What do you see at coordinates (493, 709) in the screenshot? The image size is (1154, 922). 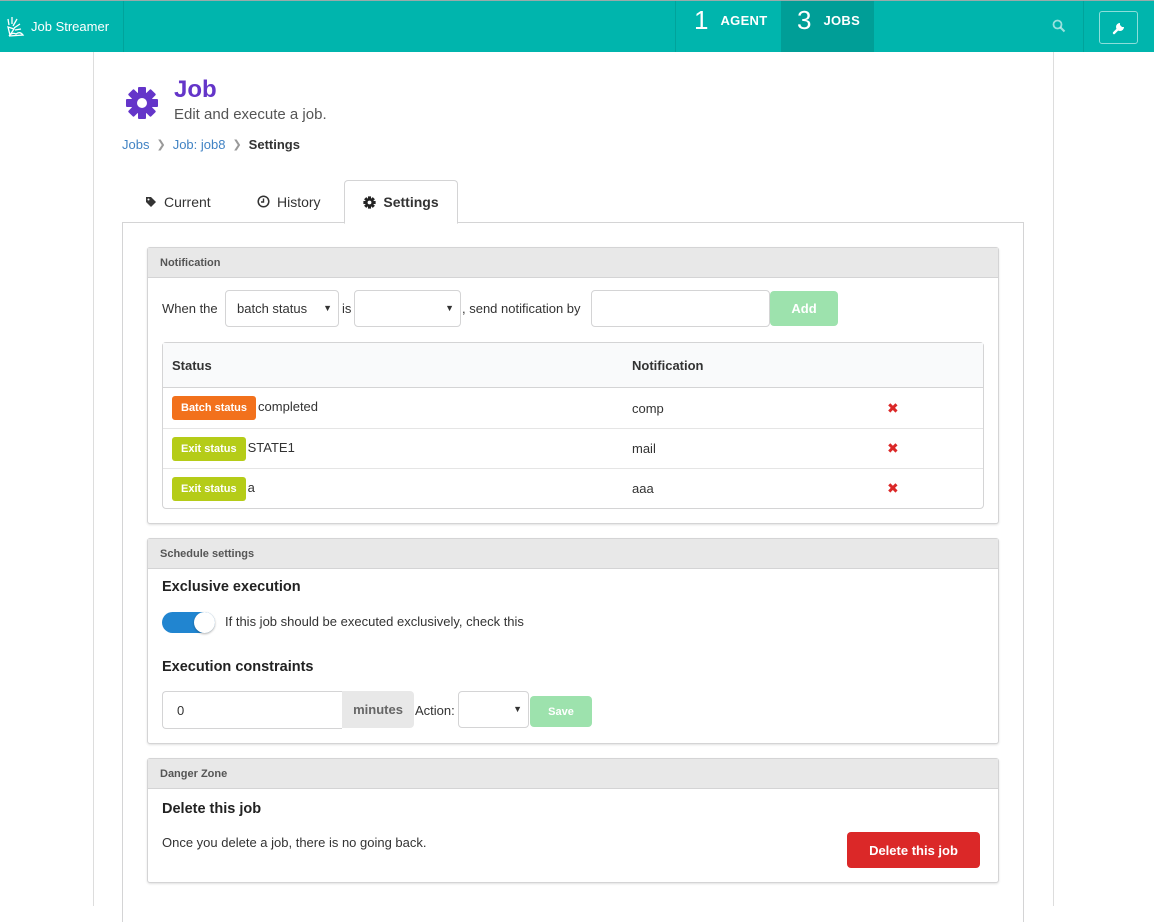 I see `action-select: ▼` at bounding box center [493, 709].